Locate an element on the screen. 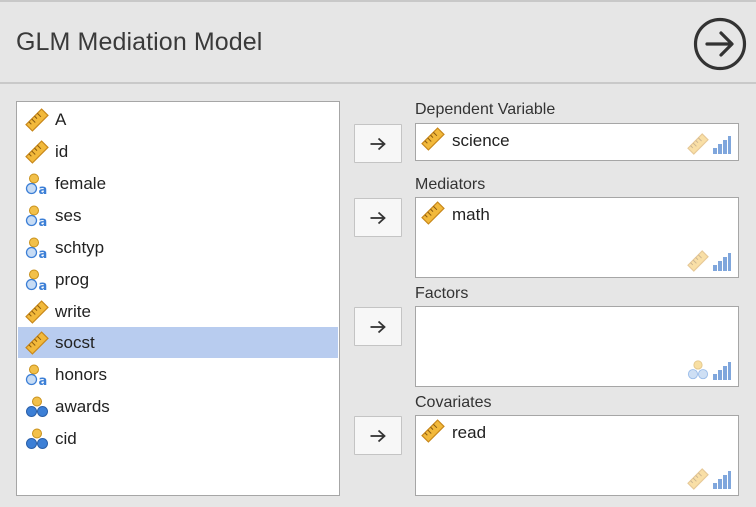  arrow-right-circle-icon is located at coordinates (720, 44).